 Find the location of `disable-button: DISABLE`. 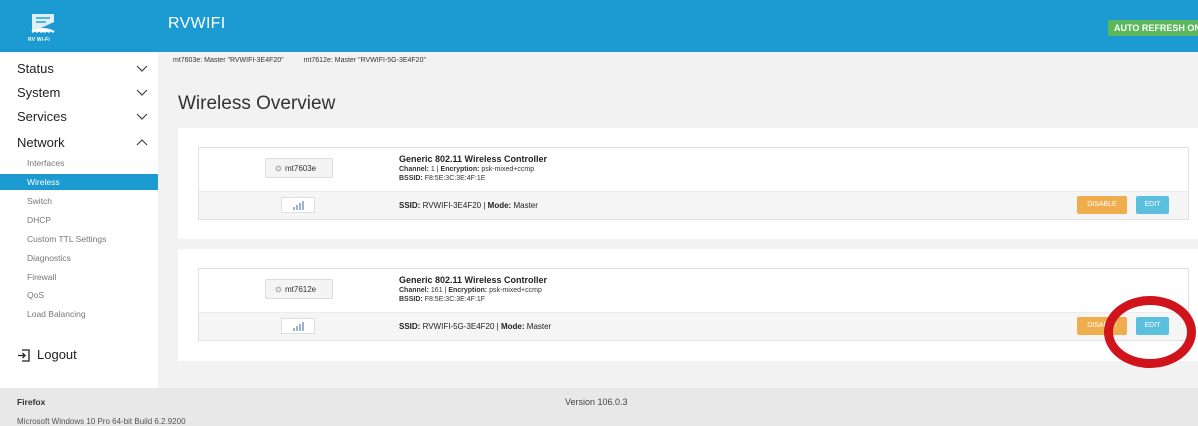

disable-button: DISABLE is located at coordinates (1102, 205).